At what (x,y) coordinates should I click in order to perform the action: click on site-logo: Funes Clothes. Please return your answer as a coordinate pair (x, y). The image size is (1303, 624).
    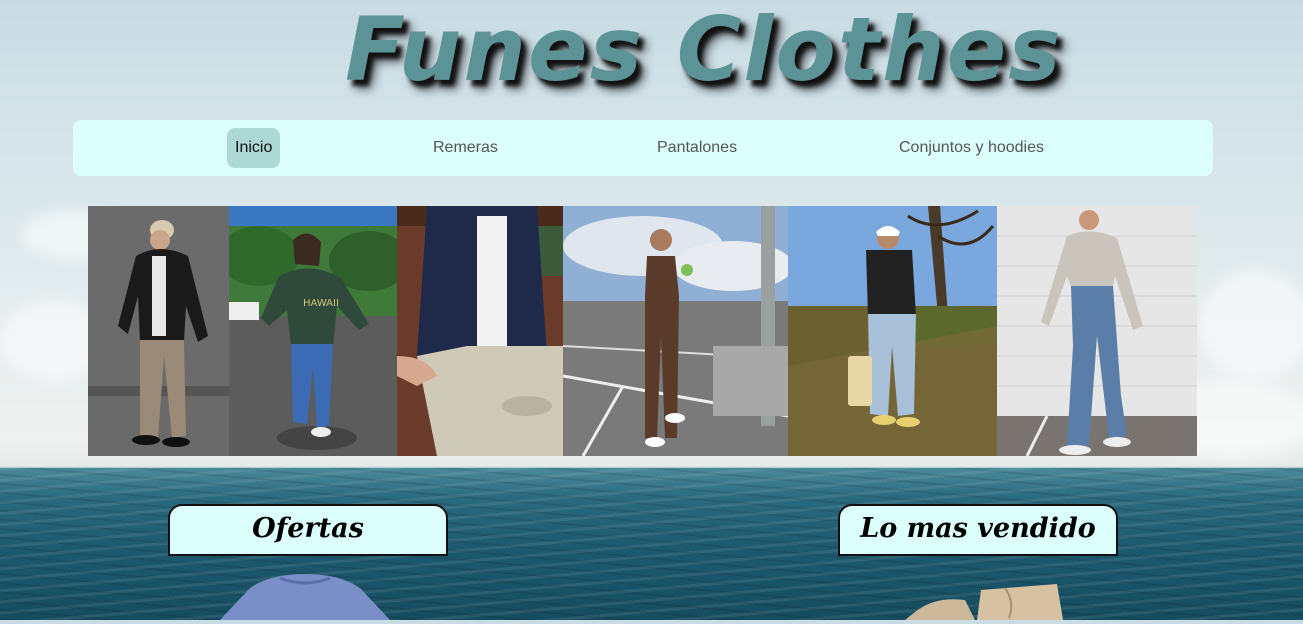
    Looking at the image, I should click on (703, 50).